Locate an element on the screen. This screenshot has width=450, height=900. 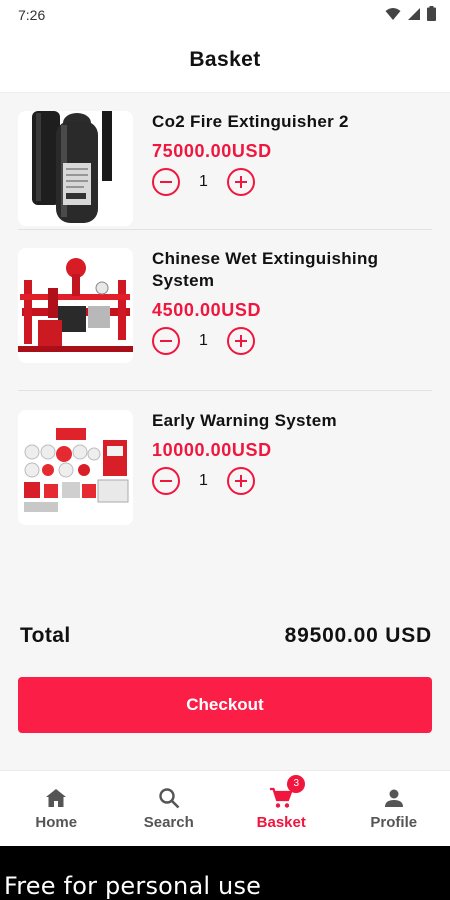
wifi-icon is located at coordinates (393, 14).